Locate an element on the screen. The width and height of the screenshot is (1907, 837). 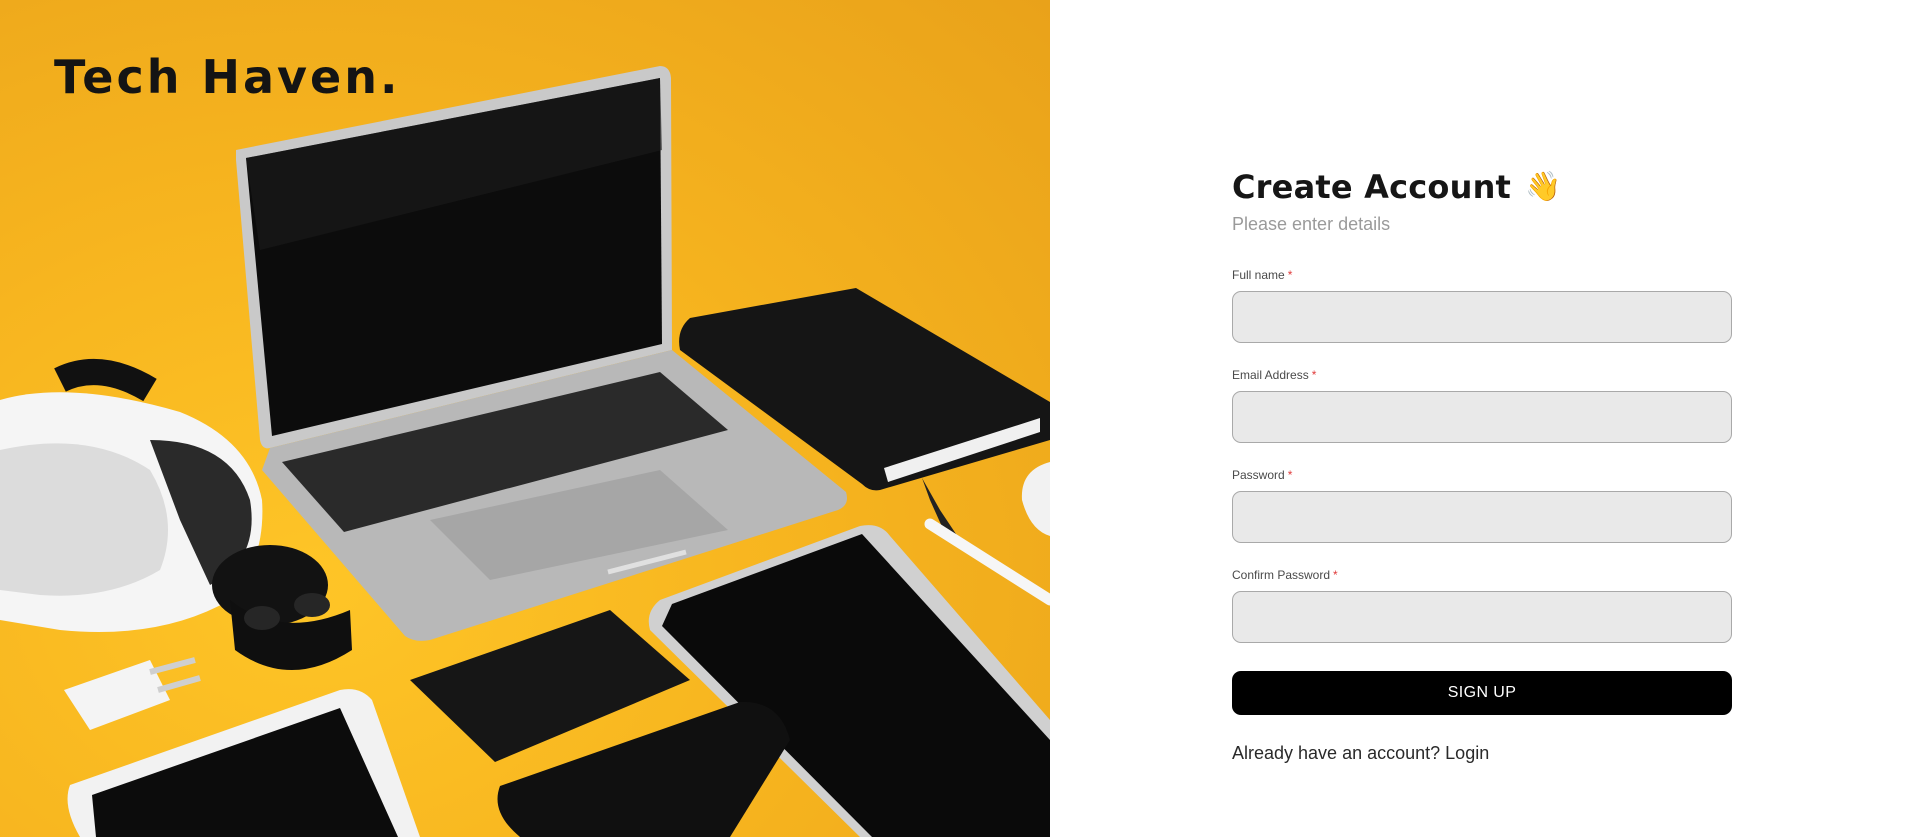
page-subtitle: Please enter details is located at coordinates (1311, 224).